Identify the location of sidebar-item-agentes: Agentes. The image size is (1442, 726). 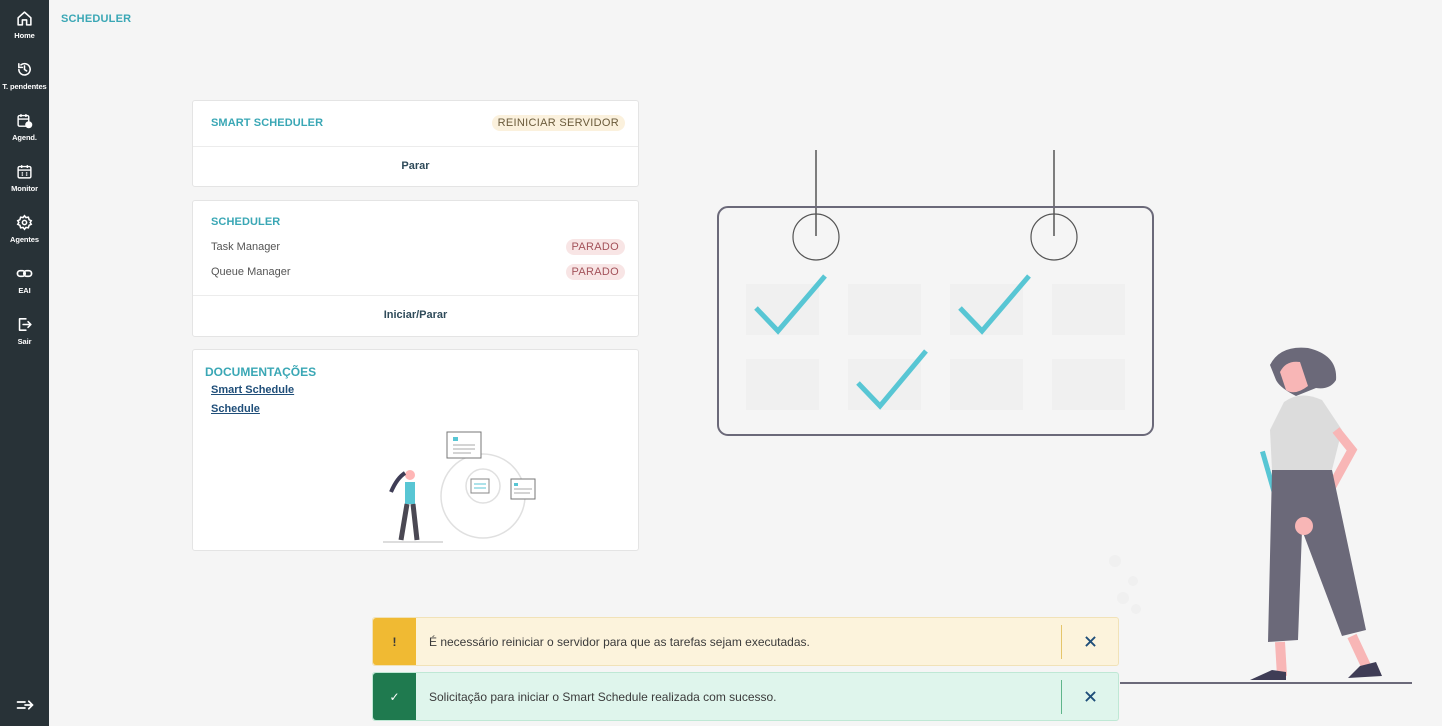
(24, 237).